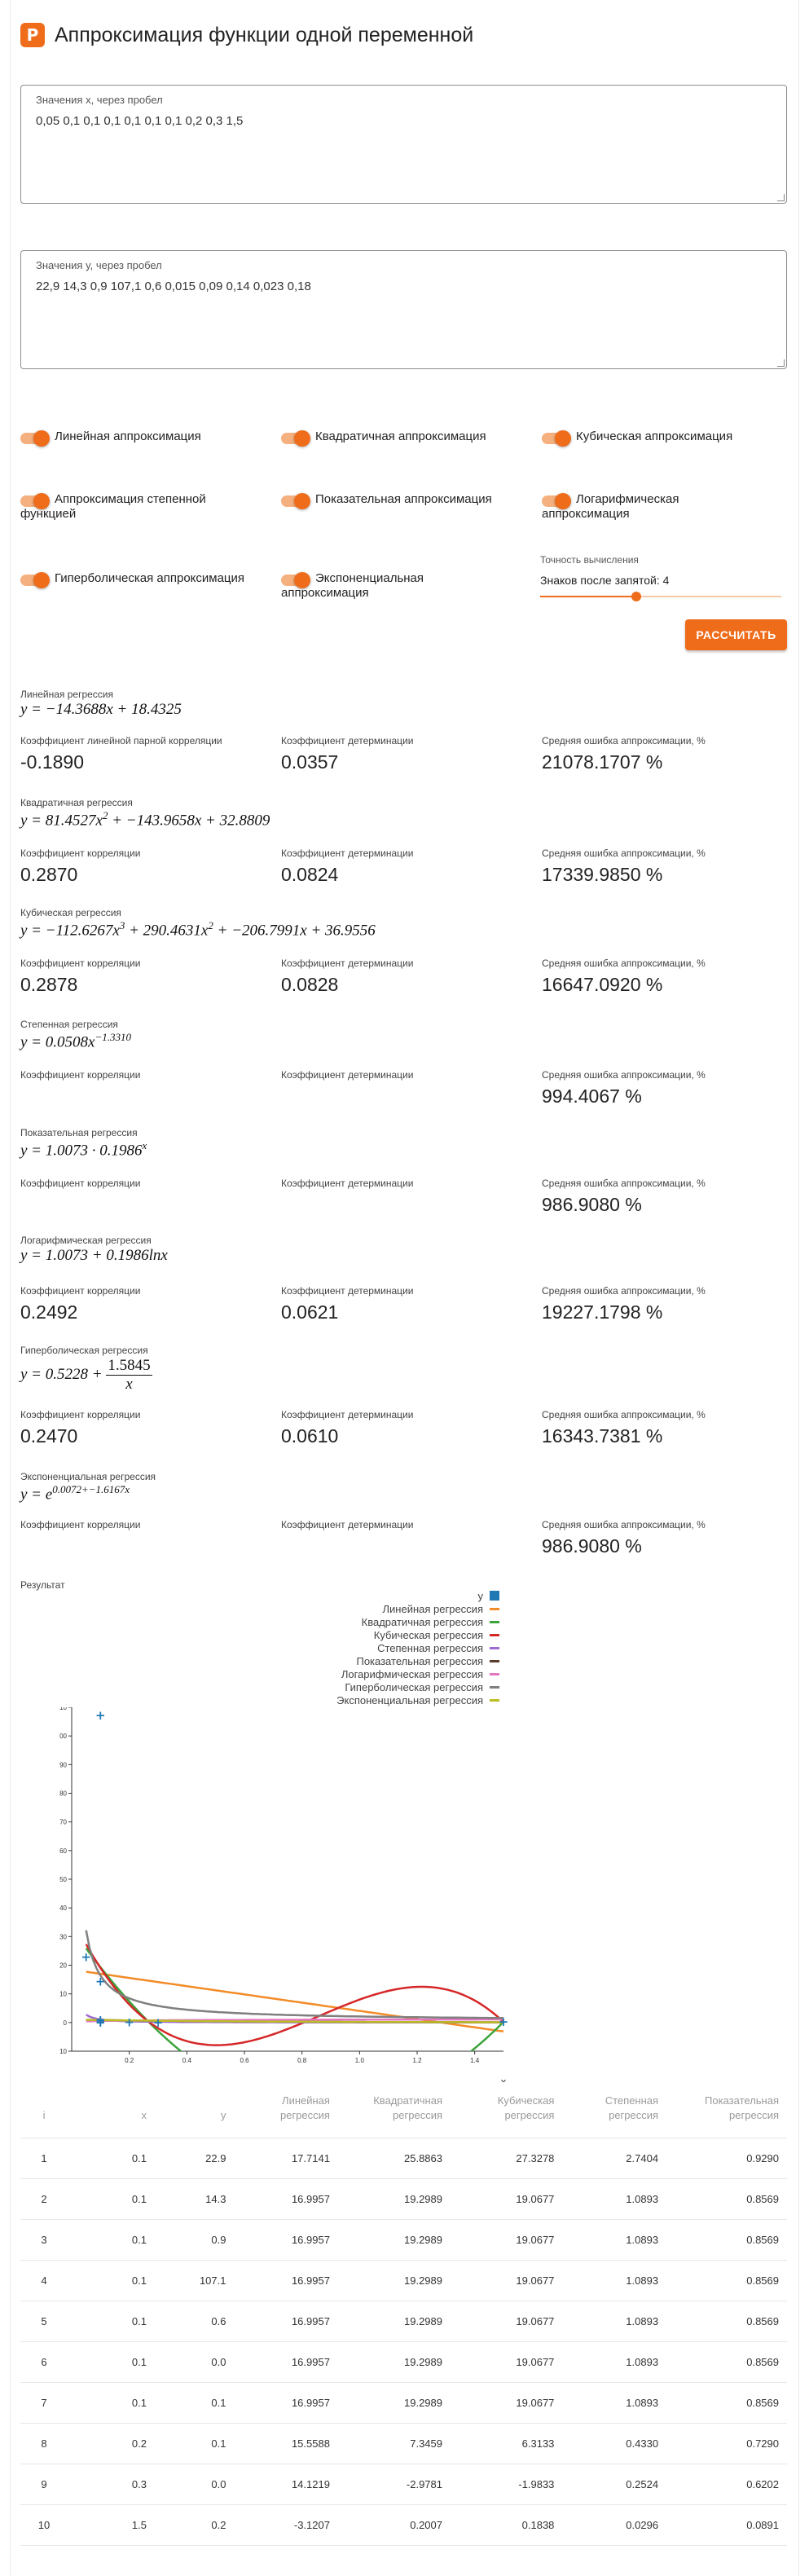  I want to click on toggle-label: Кубическая аппроксимация, so click(654, 436).